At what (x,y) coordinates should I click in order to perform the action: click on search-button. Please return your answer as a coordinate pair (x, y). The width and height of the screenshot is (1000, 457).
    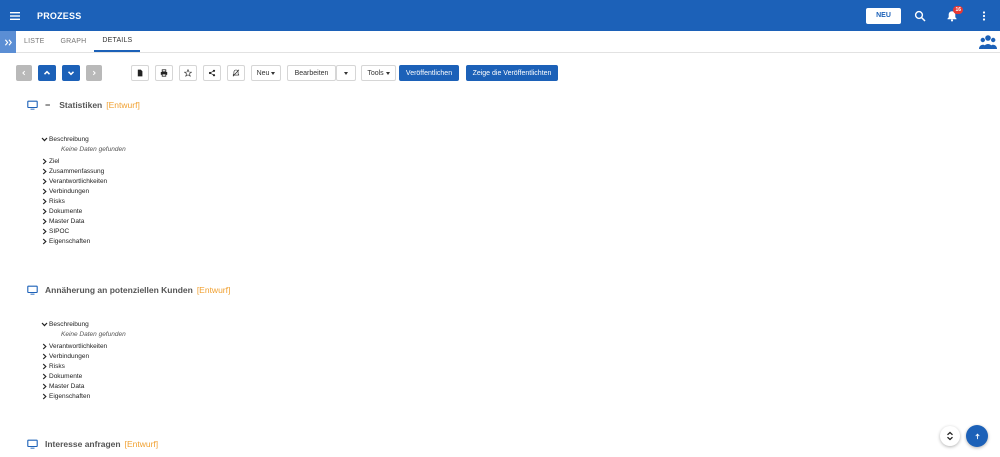
    Looking at the image, I should click on (920, 16).